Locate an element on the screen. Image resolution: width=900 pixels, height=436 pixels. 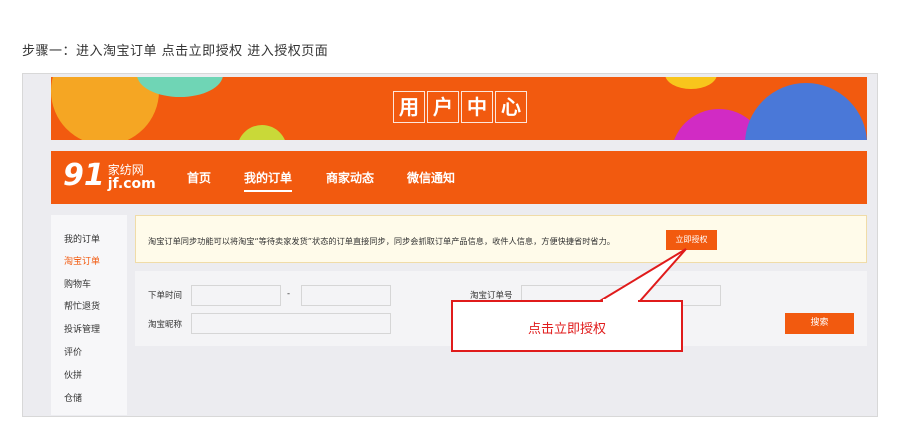
sidebar: 我的订单 淘宝订单 购物车 帮忙退货 投诉管理 评价 伙拼 仓储 is located at coordinates (89, 315).